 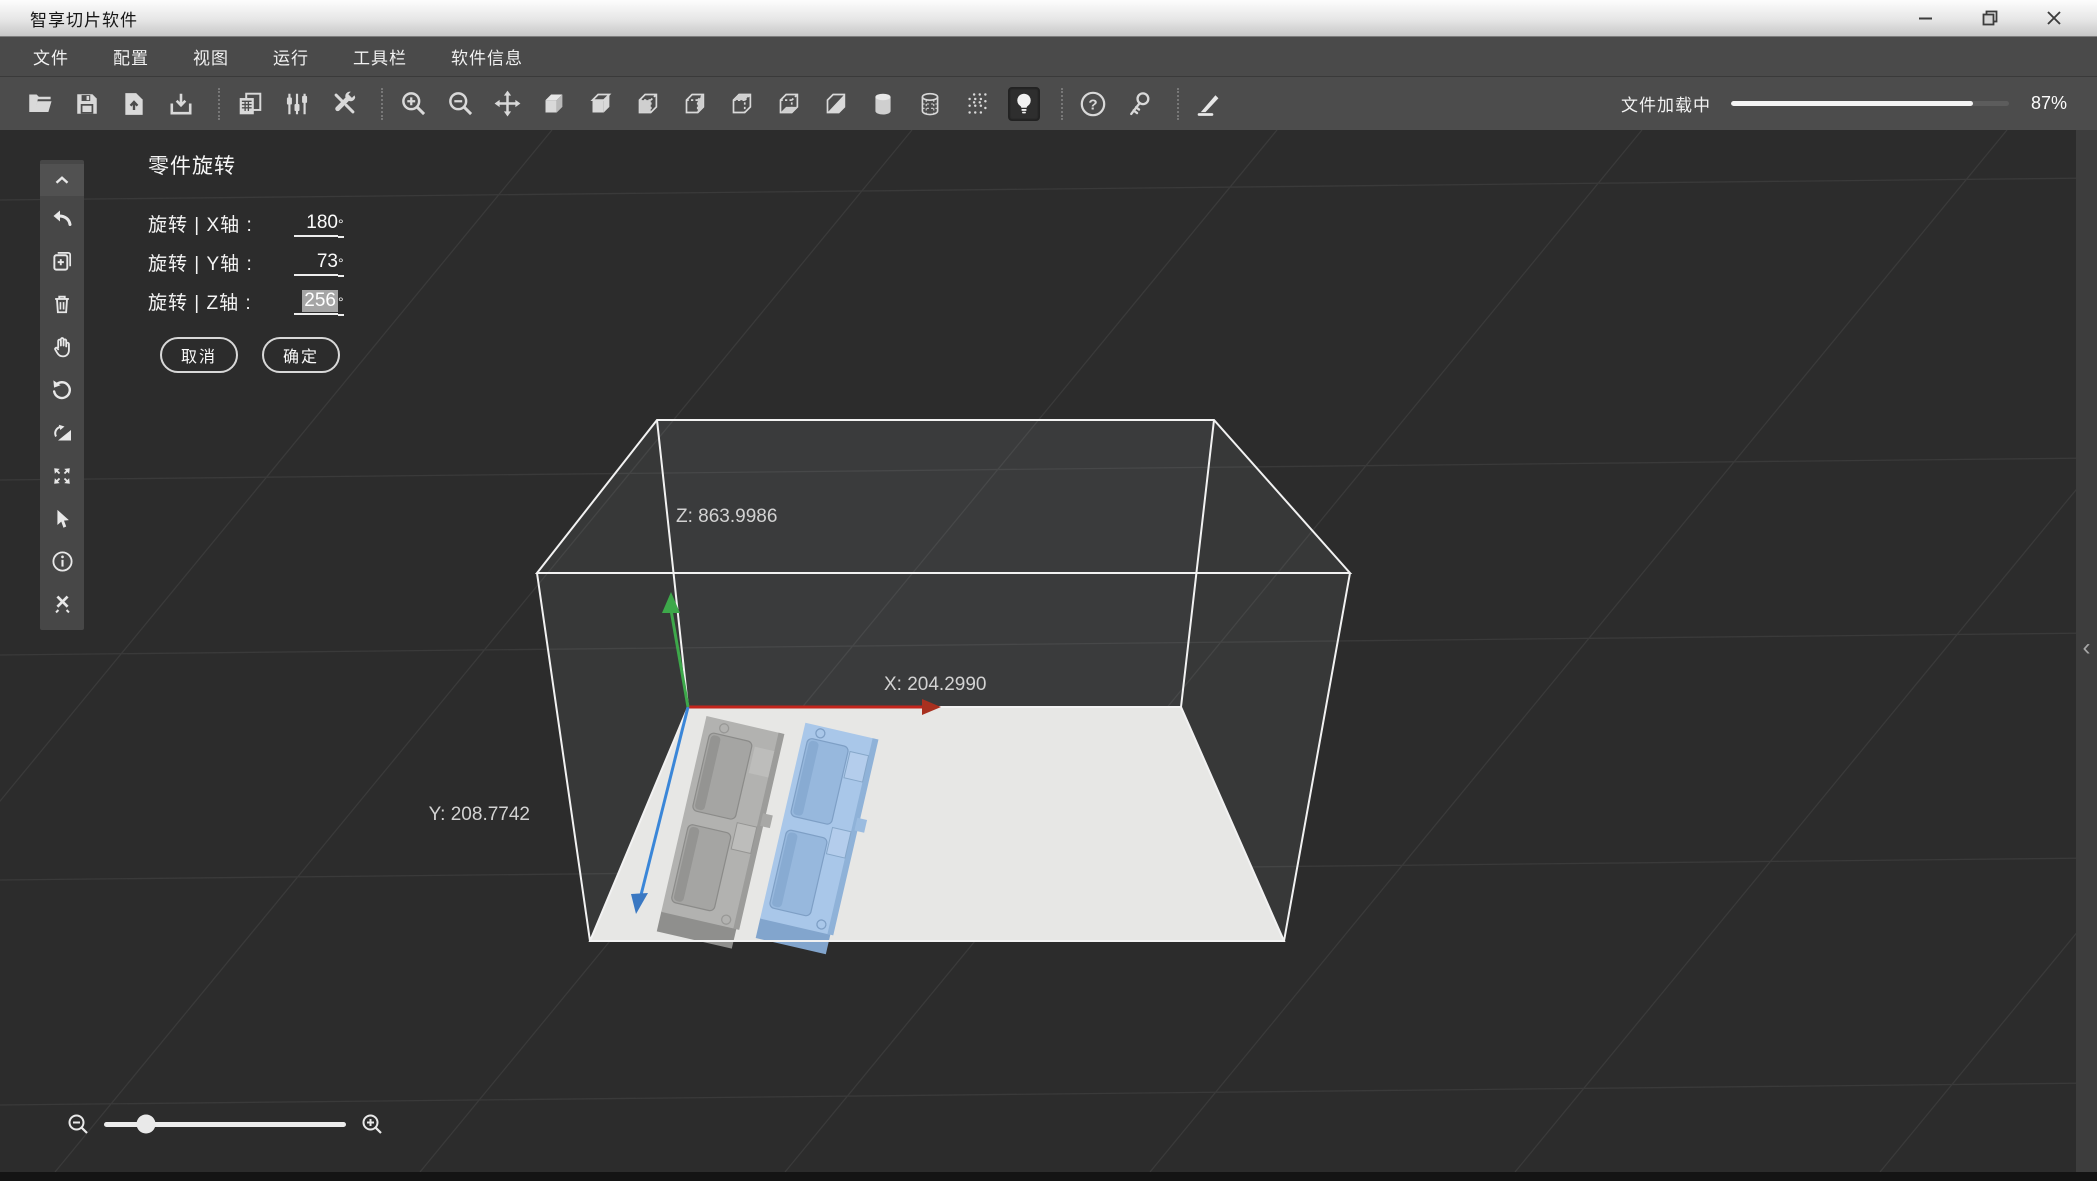 I want to click on import-file-button, so click(x=134, y=104).